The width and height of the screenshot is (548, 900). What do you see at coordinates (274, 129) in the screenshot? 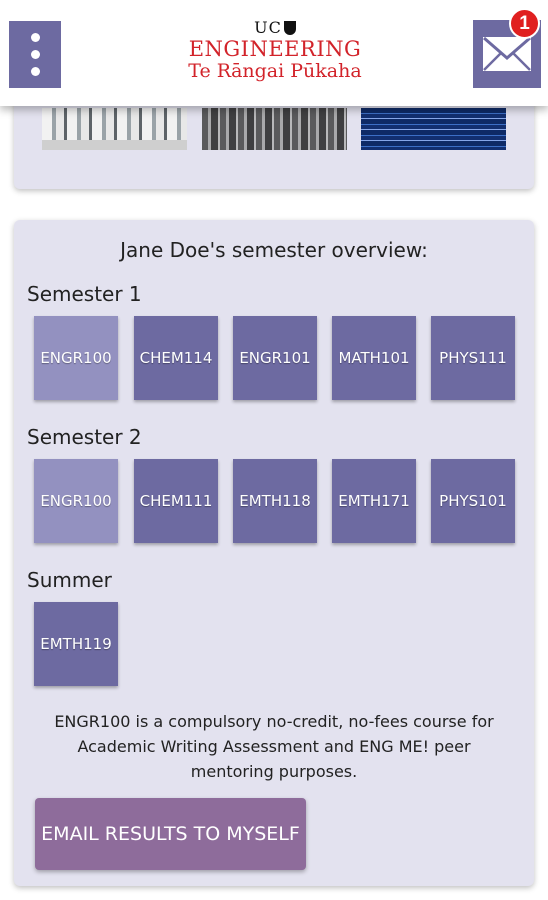
I see `machinery-image` at bounding box center [274, 129].